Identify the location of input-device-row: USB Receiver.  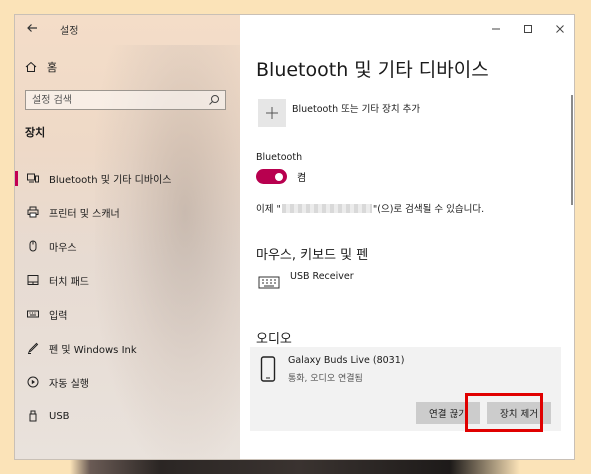
(306, 282).